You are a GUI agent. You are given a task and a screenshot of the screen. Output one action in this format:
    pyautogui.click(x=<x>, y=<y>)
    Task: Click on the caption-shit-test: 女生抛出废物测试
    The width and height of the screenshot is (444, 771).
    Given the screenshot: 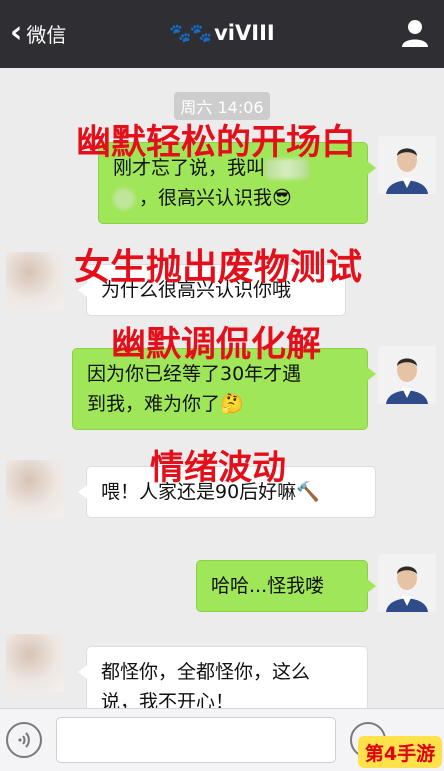 What is the action you would take?
    pyautogui.click(x=217, y=267)
    